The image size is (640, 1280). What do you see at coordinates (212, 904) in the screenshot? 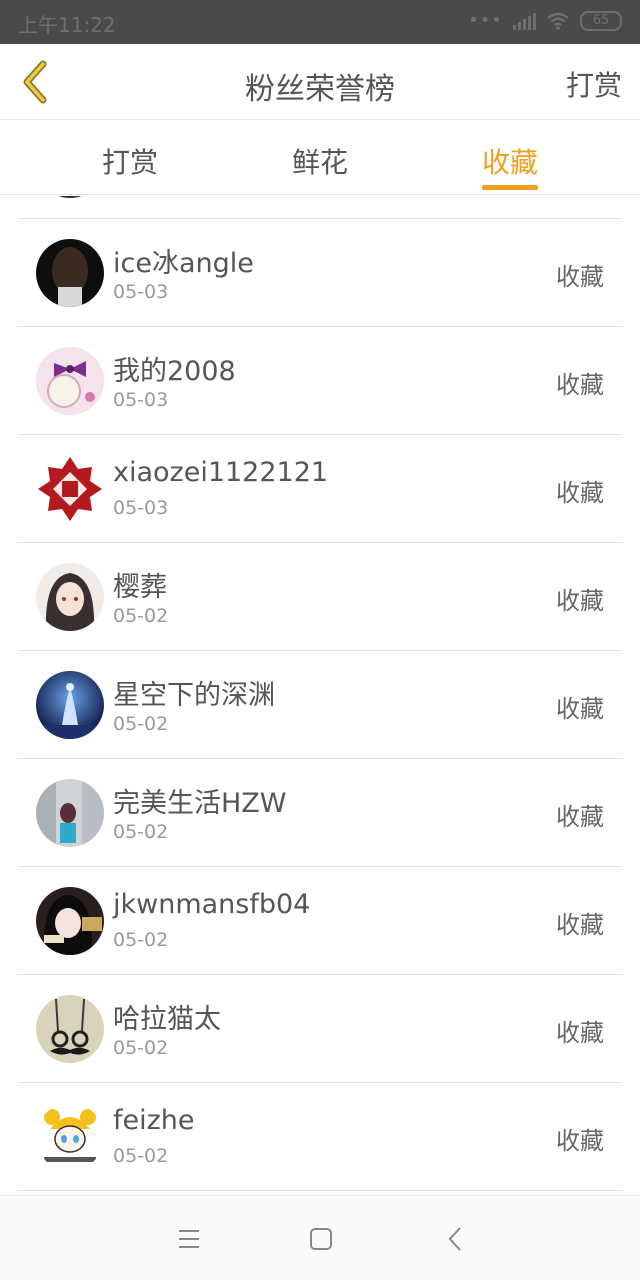
I see `user-name: jkwnmansfb04` at bounding box center [212, 904].